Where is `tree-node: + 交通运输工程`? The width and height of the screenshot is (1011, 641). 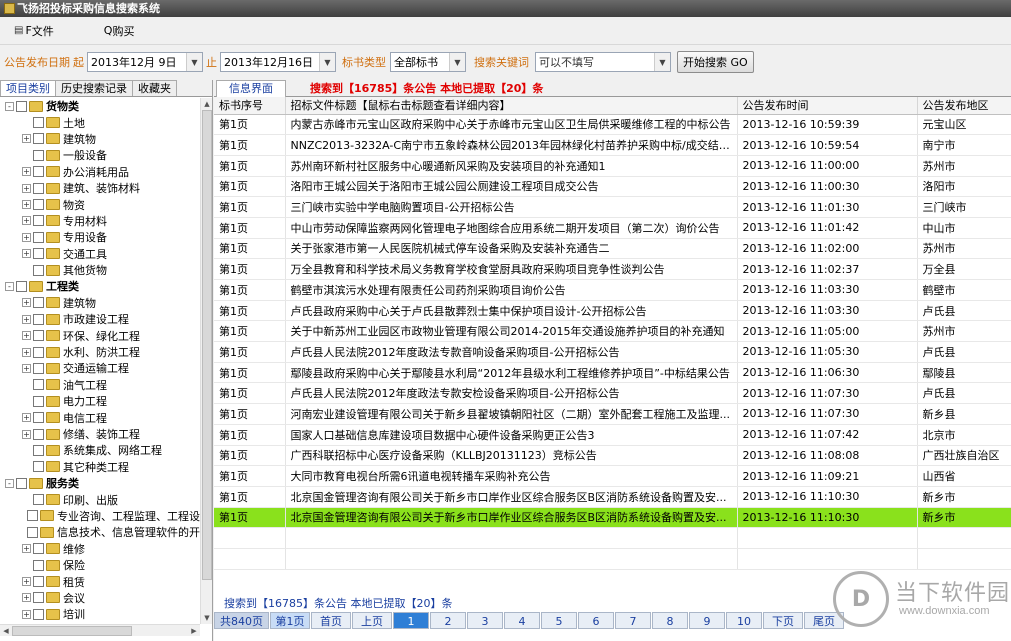
tree-node: + 交通运输工程 is located at coordinates (100, 368).